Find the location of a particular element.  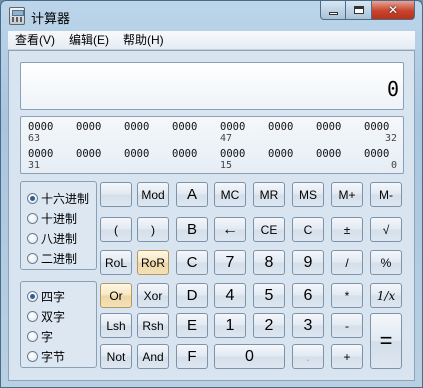

xor-button: Xor is located at coordinates (153, 295).